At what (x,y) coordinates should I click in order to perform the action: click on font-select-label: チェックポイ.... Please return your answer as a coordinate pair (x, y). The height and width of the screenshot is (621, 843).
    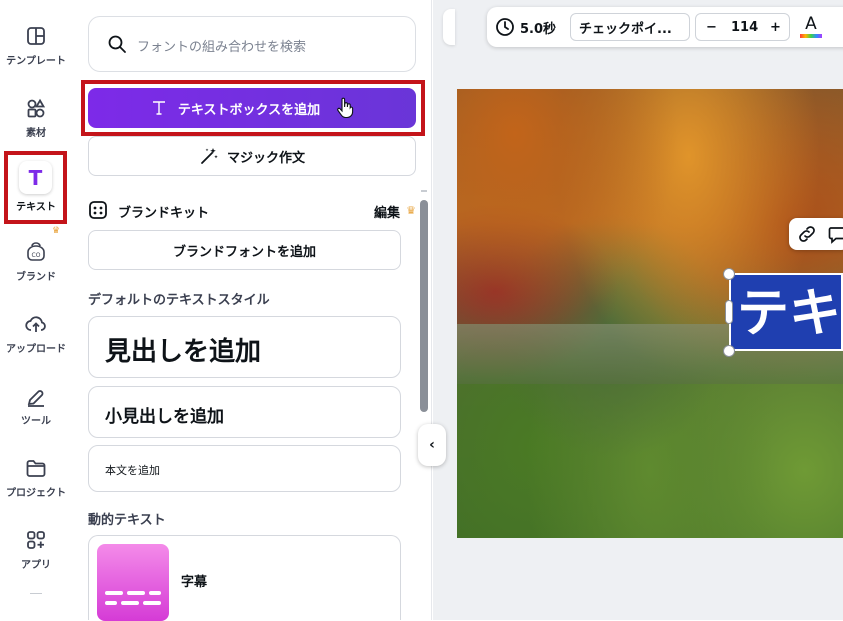
    Looking at the image, I should click on (625, 29).